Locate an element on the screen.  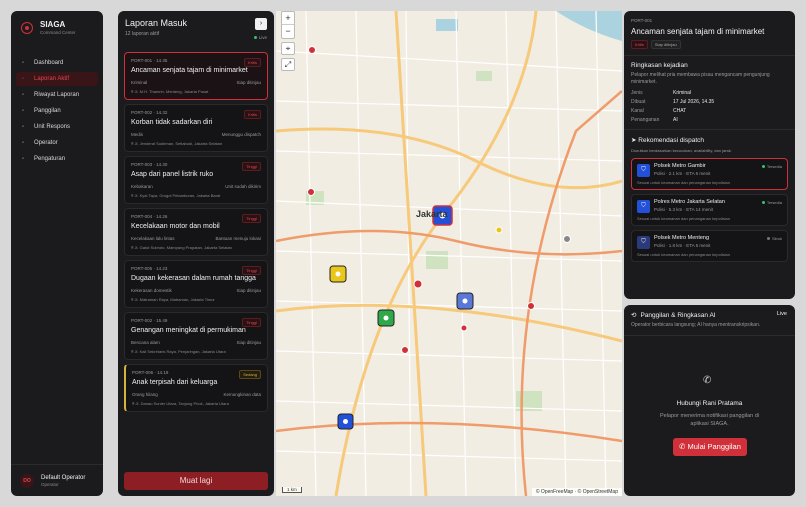
report-field: Dibuat 17 Jul 2026, 14.35 is located at coordinates (673, 102).